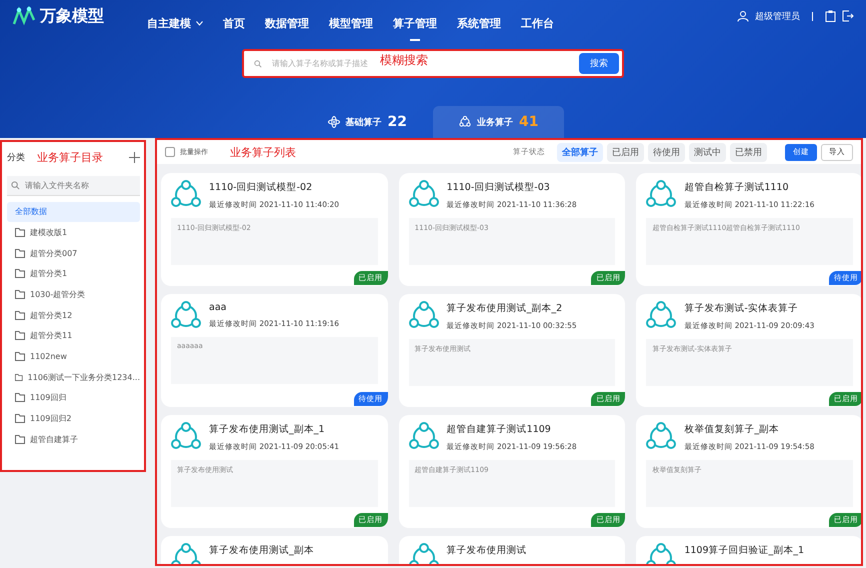  I want to click on category-tab: 业务算子 41, so click(498, 122).